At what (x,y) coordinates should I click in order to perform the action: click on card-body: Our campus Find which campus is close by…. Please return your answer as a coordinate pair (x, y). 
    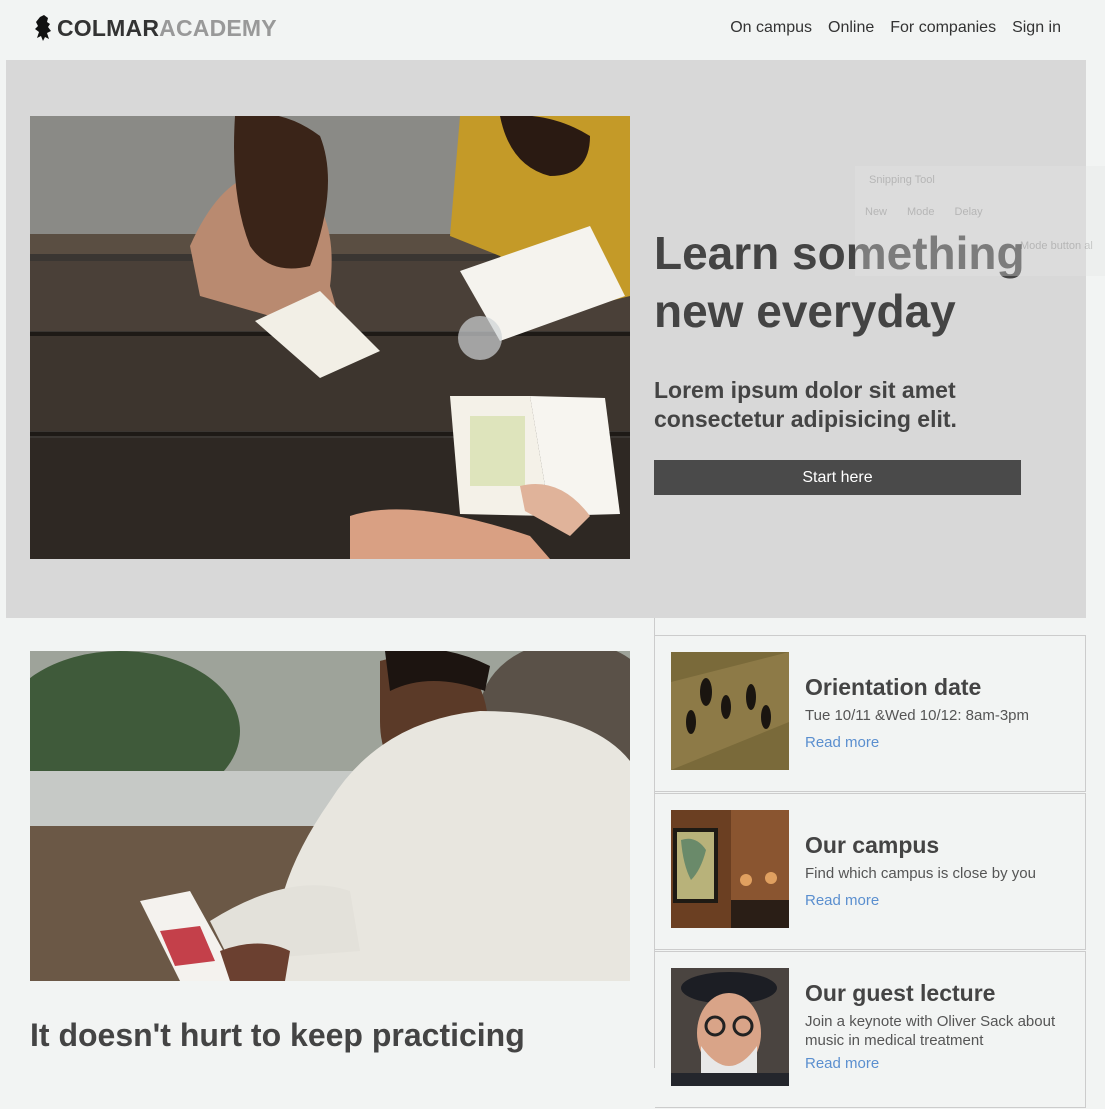
    Looking at the image, I should click on (940, 870).